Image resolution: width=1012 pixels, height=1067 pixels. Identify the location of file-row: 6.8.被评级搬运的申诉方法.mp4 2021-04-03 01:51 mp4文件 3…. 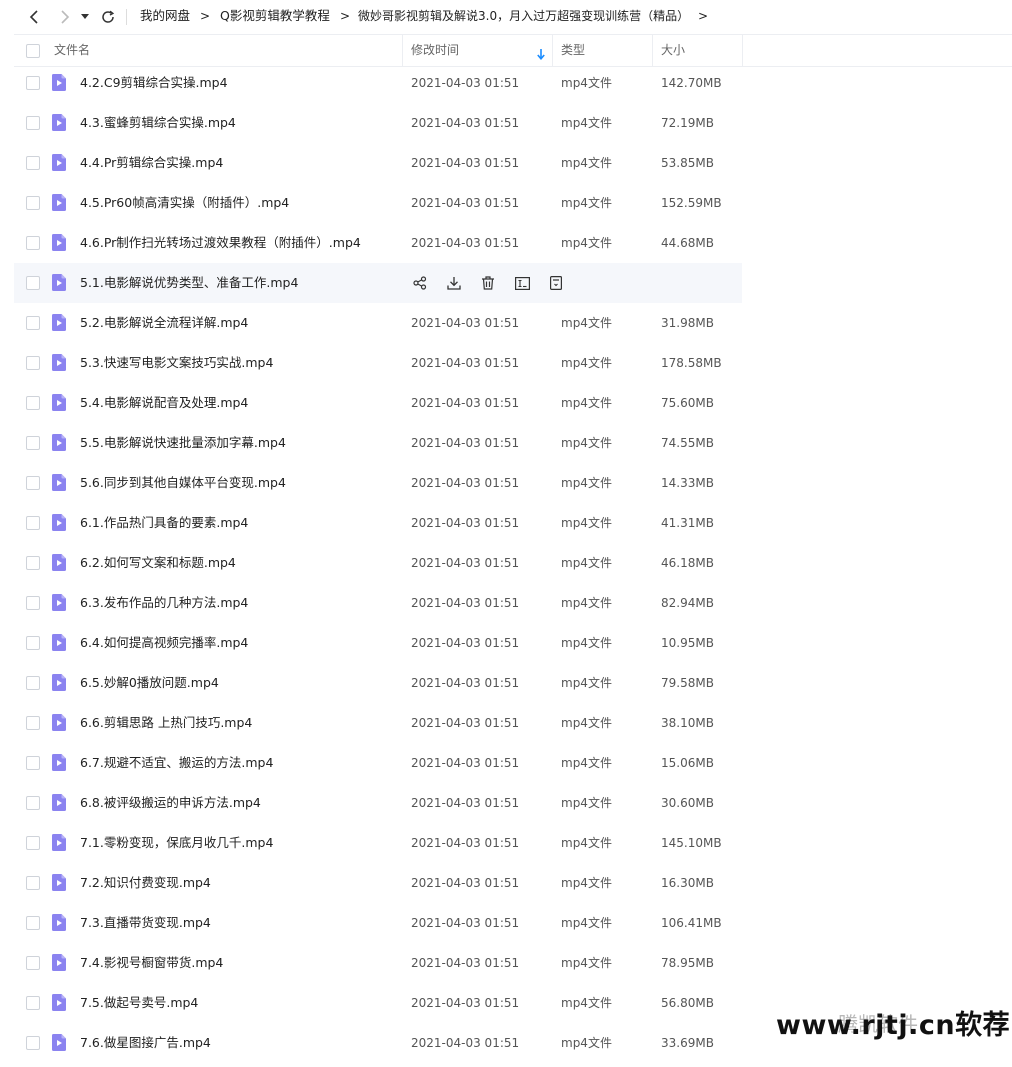
(378, 803).